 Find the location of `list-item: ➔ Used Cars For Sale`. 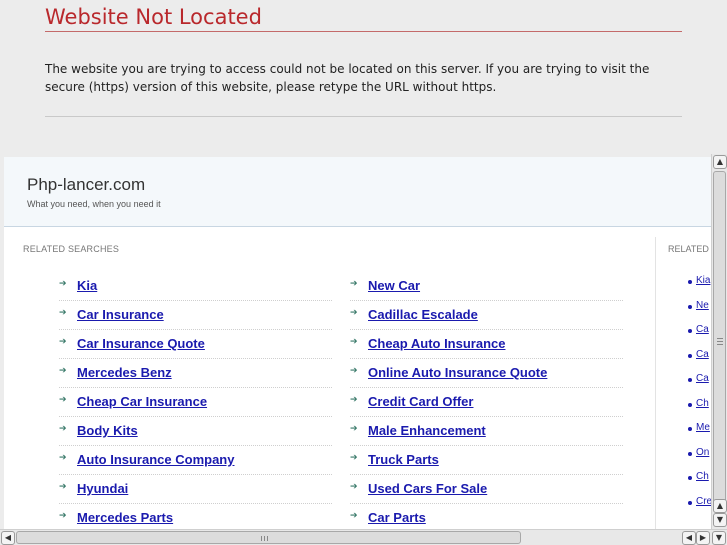

list-item: ➔ Used Cars For Sale is located at coordinates (486, 489).